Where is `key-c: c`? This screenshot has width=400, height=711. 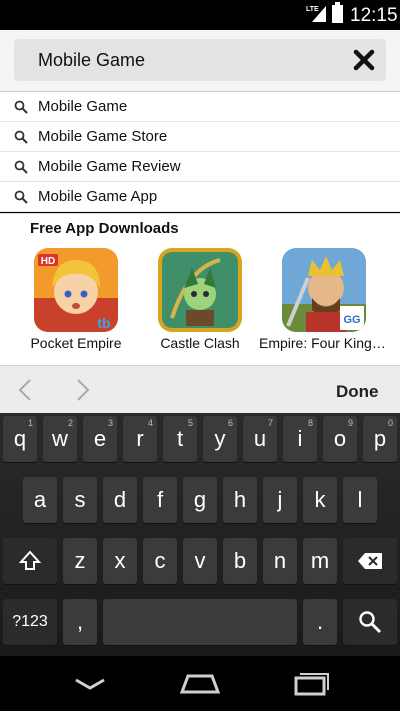 key-c: c is located at coordinates (160, 561).